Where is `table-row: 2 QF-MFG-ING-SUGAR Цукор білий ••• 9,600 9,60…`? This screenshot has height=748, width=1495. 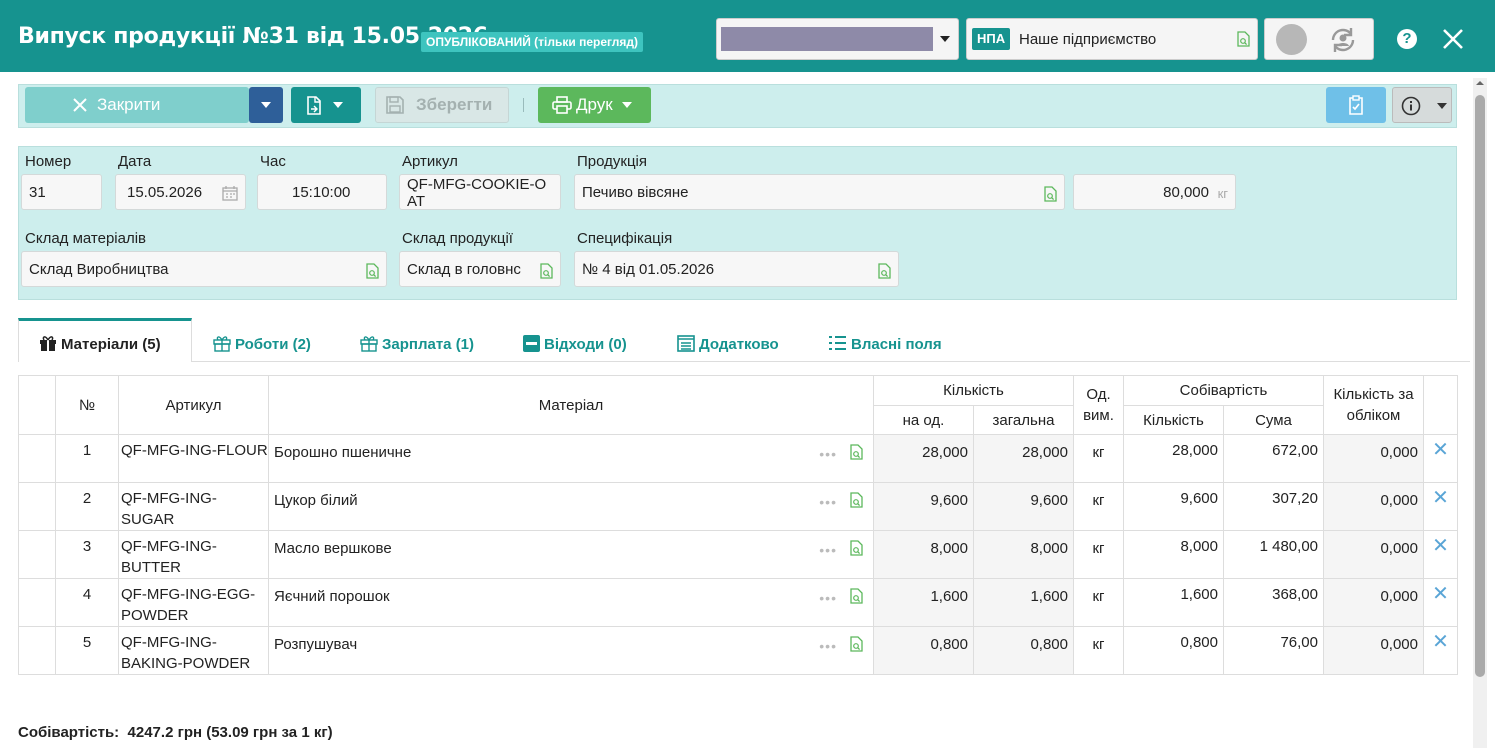 table-row: 2 QF-MFG-ING-SUGAR Цукор білий ••• 9,600 9,60… is located at coordinates (738, 506).